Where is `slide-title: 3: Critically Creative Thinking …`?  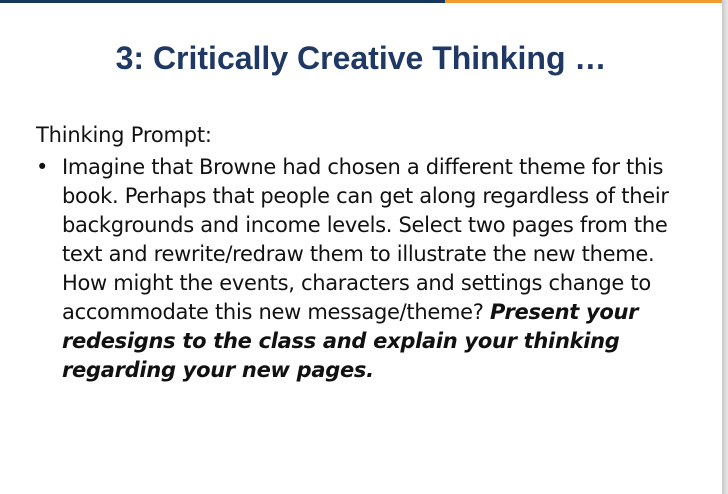 slide-title: 3: Critically Creative Thinking … is located at coordinates (361, 58).